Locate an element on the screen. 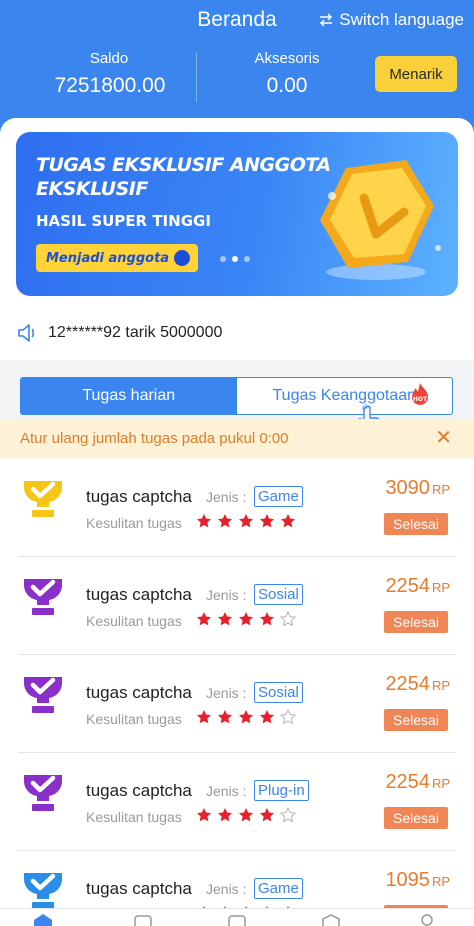 The width and height of the screenshot is (474, 926). gold-badge-icon is located at coordinates (380, 220).